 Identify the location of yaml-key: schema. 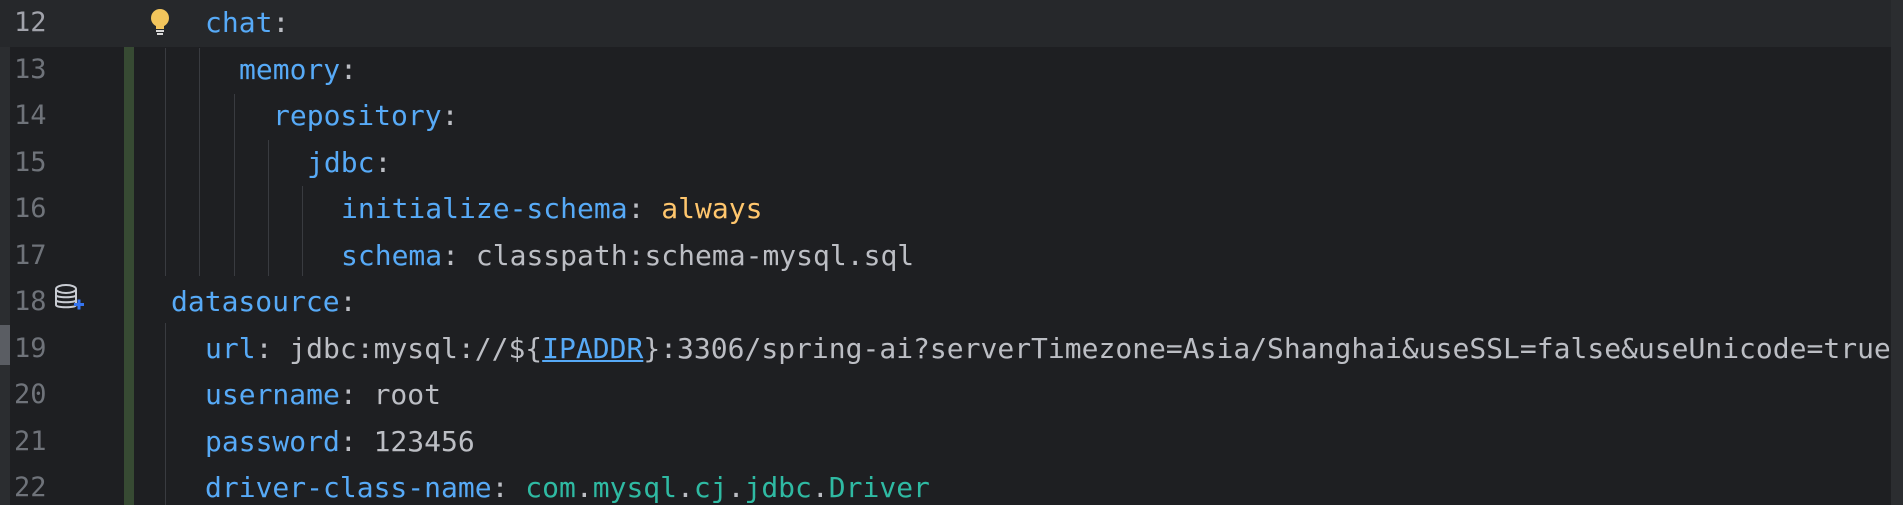
(392, 255).